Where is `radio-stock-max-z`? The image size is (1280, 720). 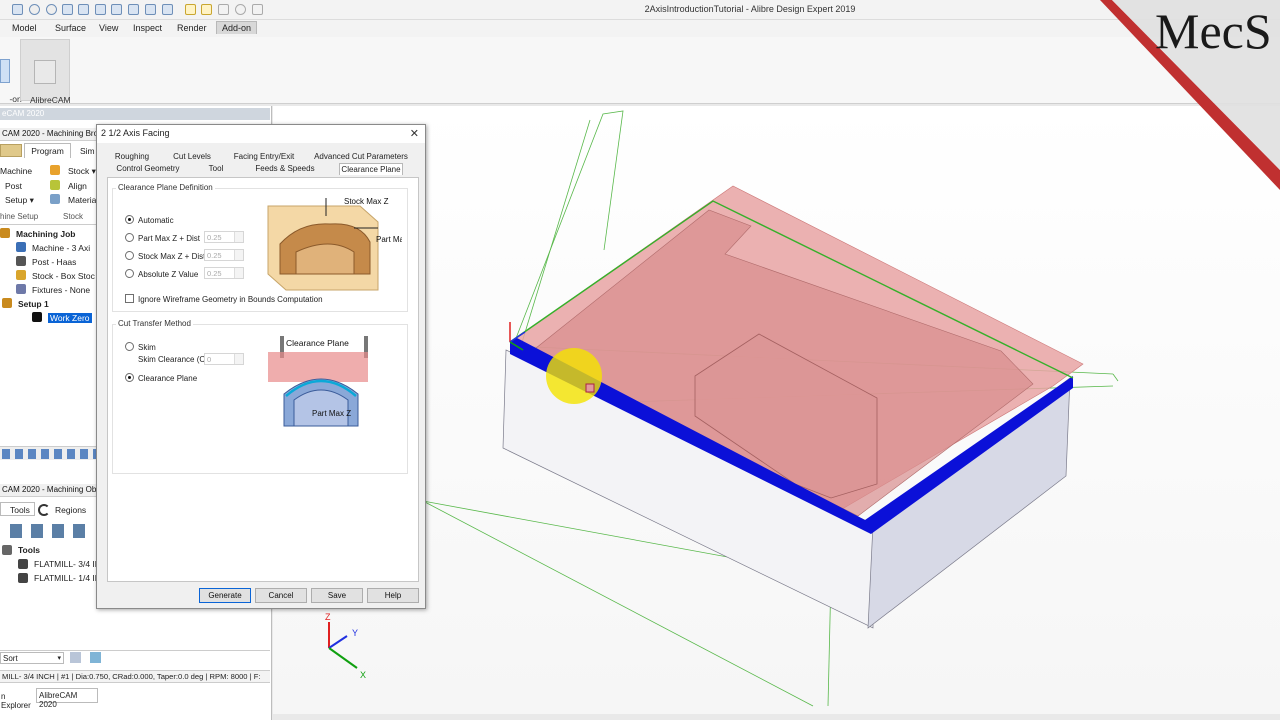
radio-stock-max-z is located at coordinates (129, 255).